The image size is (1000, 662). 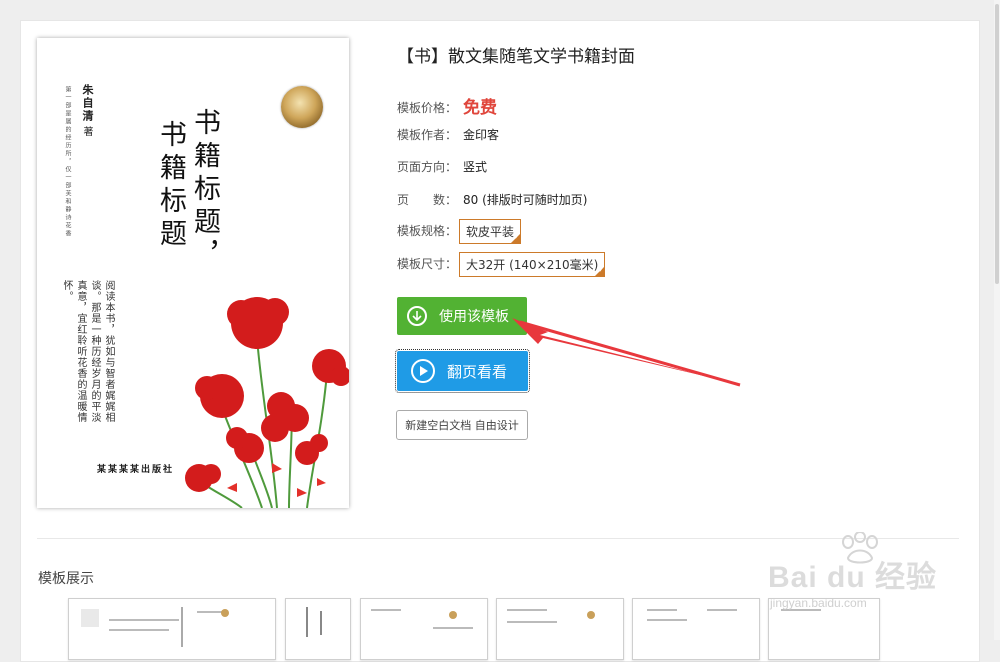 What do you see at coordinates (475, 167) in the screenshot?
I see `orientation-value: 竖式` at bounding box center [475, 167].